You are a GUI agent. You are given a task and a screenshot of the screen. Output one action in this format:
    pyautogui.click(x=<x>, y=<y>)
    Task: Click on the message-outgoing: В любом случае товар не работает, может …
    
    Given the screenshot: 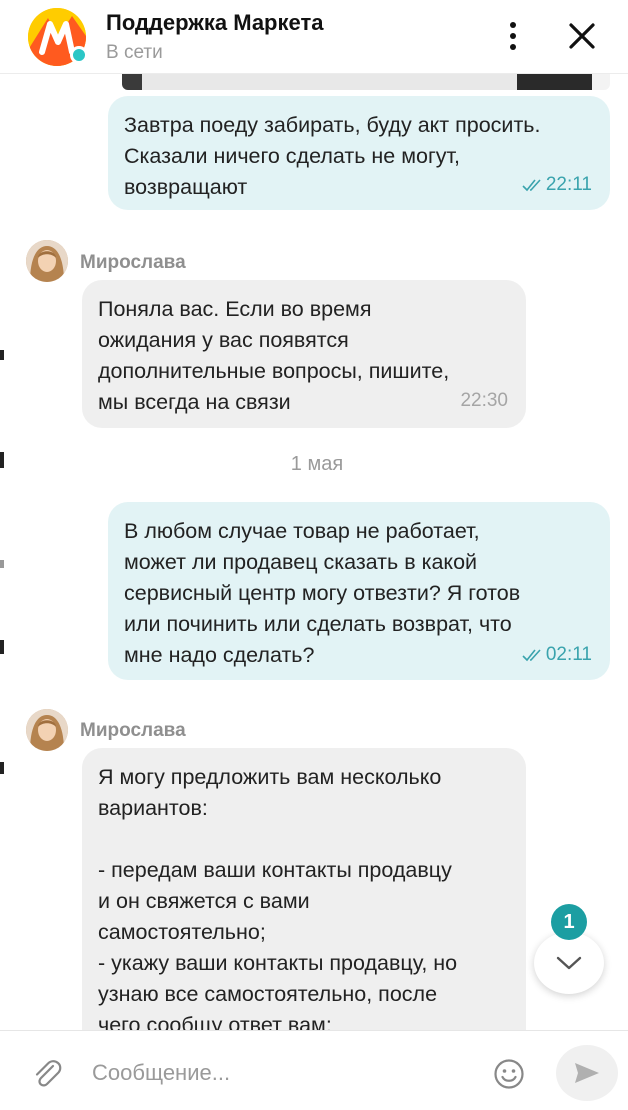 What is the action you would take?
    pyautogui.click(x=359, y=591)
    